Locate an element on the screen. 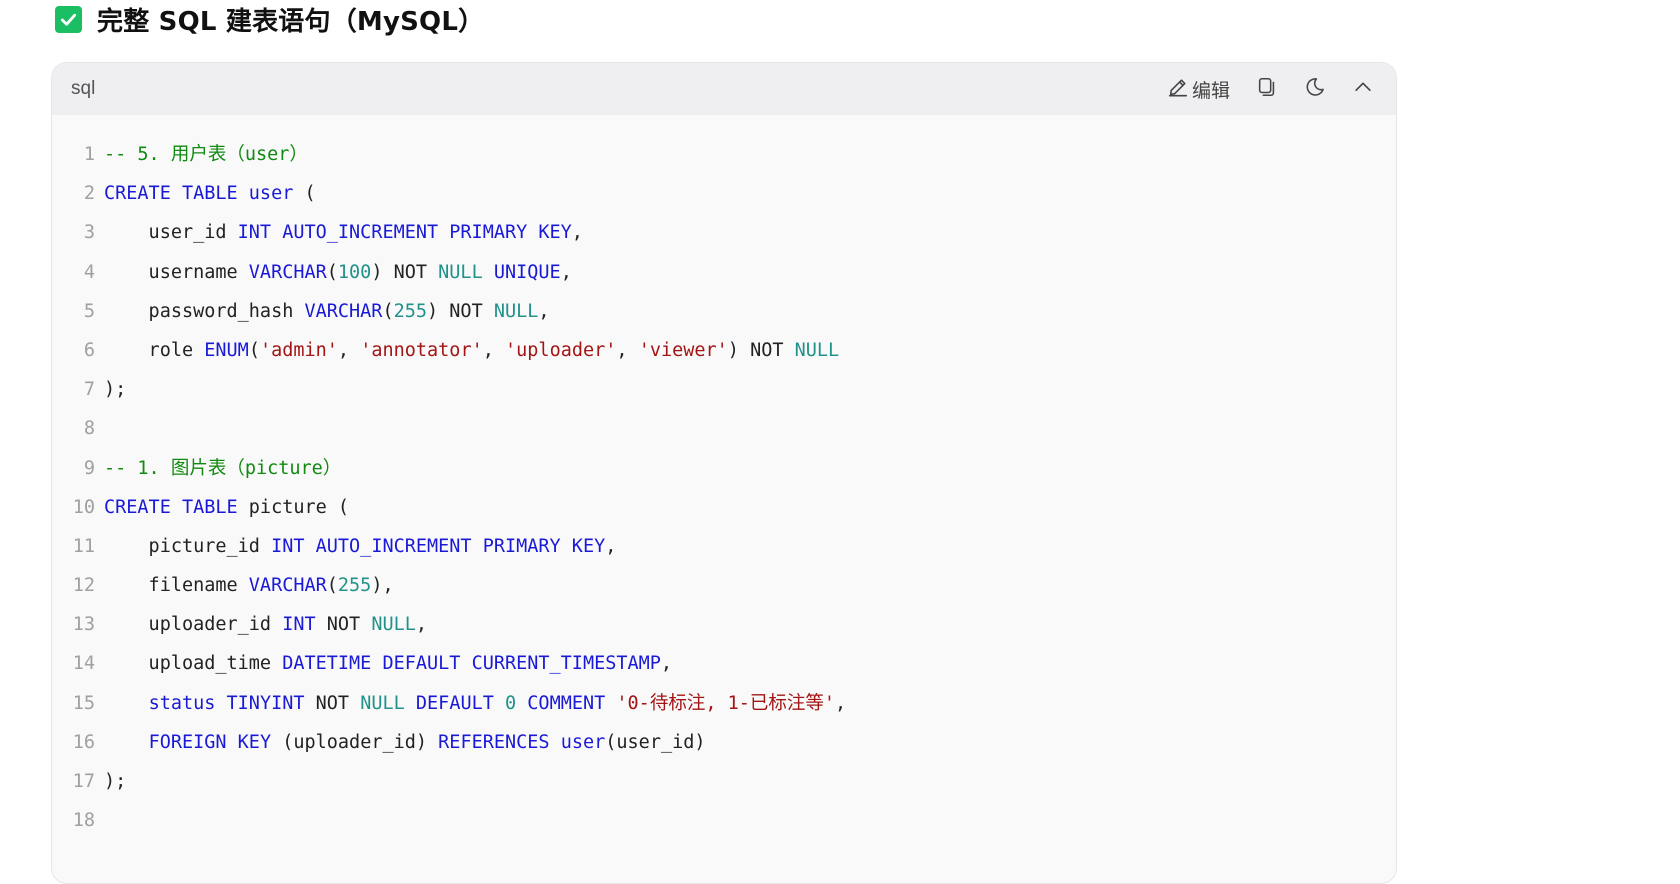 The width and height of the screenshot is (1680, 884). edit-button: 编辑 is located at coordinates (1198, 89).